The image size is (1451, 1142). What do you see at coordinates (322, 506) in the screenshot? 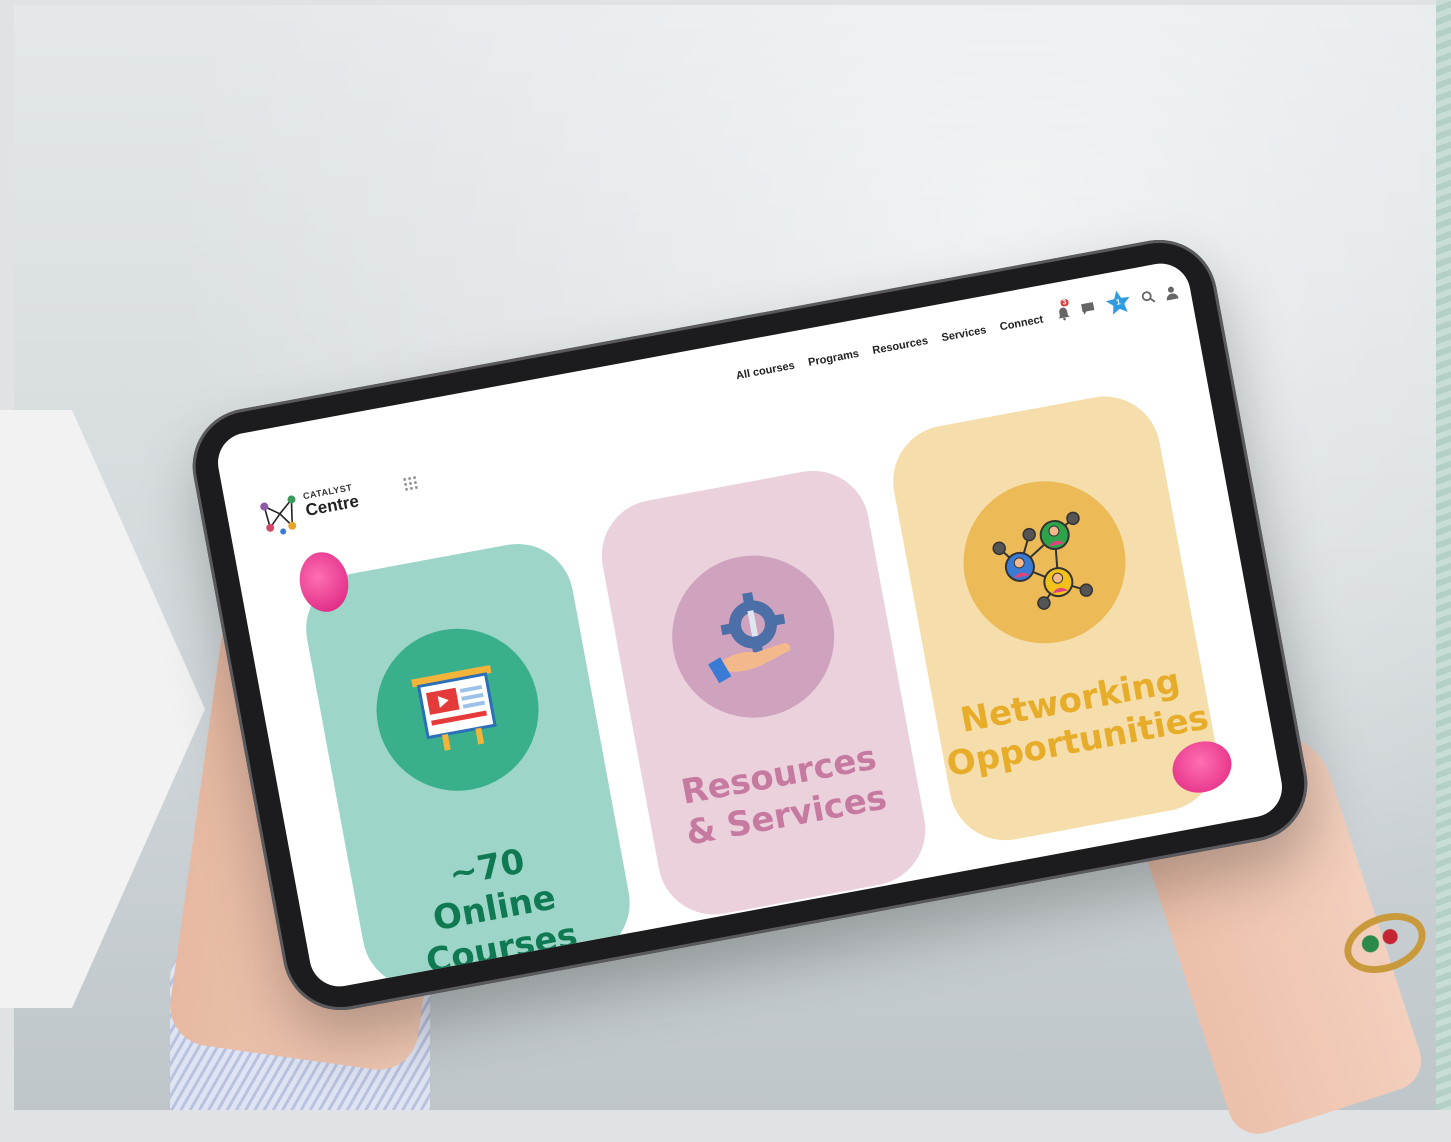
I see `catalyst-logo: CATALYST Centre` at bounding box center [322, 506].